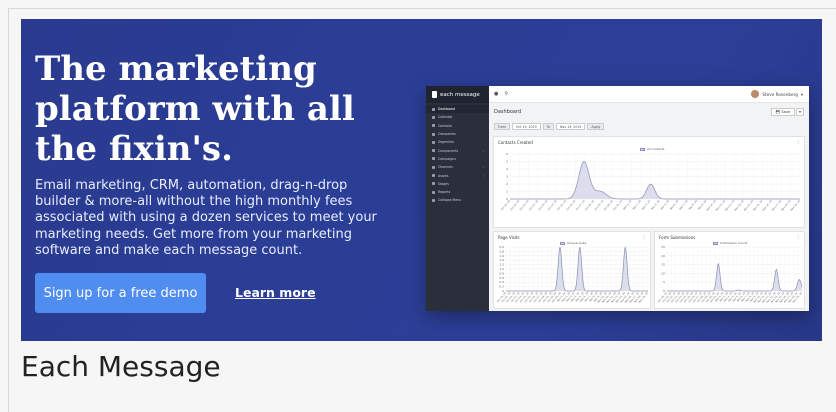  What do you see at coordinates (795, 205) in the screenshot?
I see `x-tick-label: Nov 19, 19` at bounding box center [795, 205].